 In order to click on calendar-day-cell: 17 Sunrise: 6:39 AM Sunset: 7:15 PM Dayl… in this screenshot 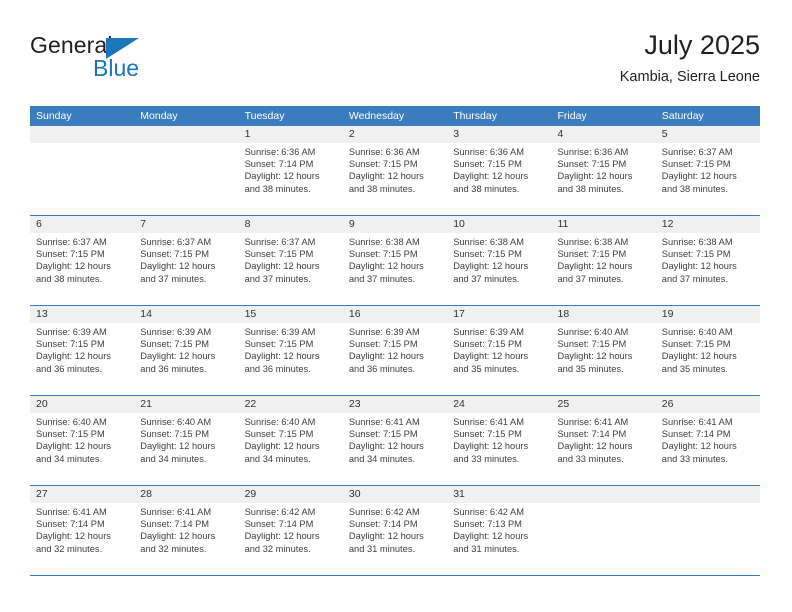, I will do `click(499, 350)`.